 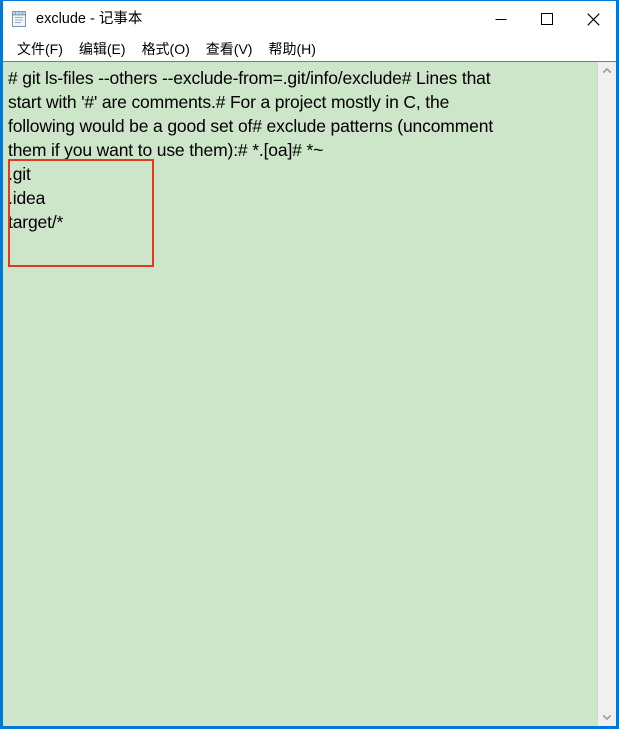 I want to click on chevron-up-icon, so click(x=607, y=71).